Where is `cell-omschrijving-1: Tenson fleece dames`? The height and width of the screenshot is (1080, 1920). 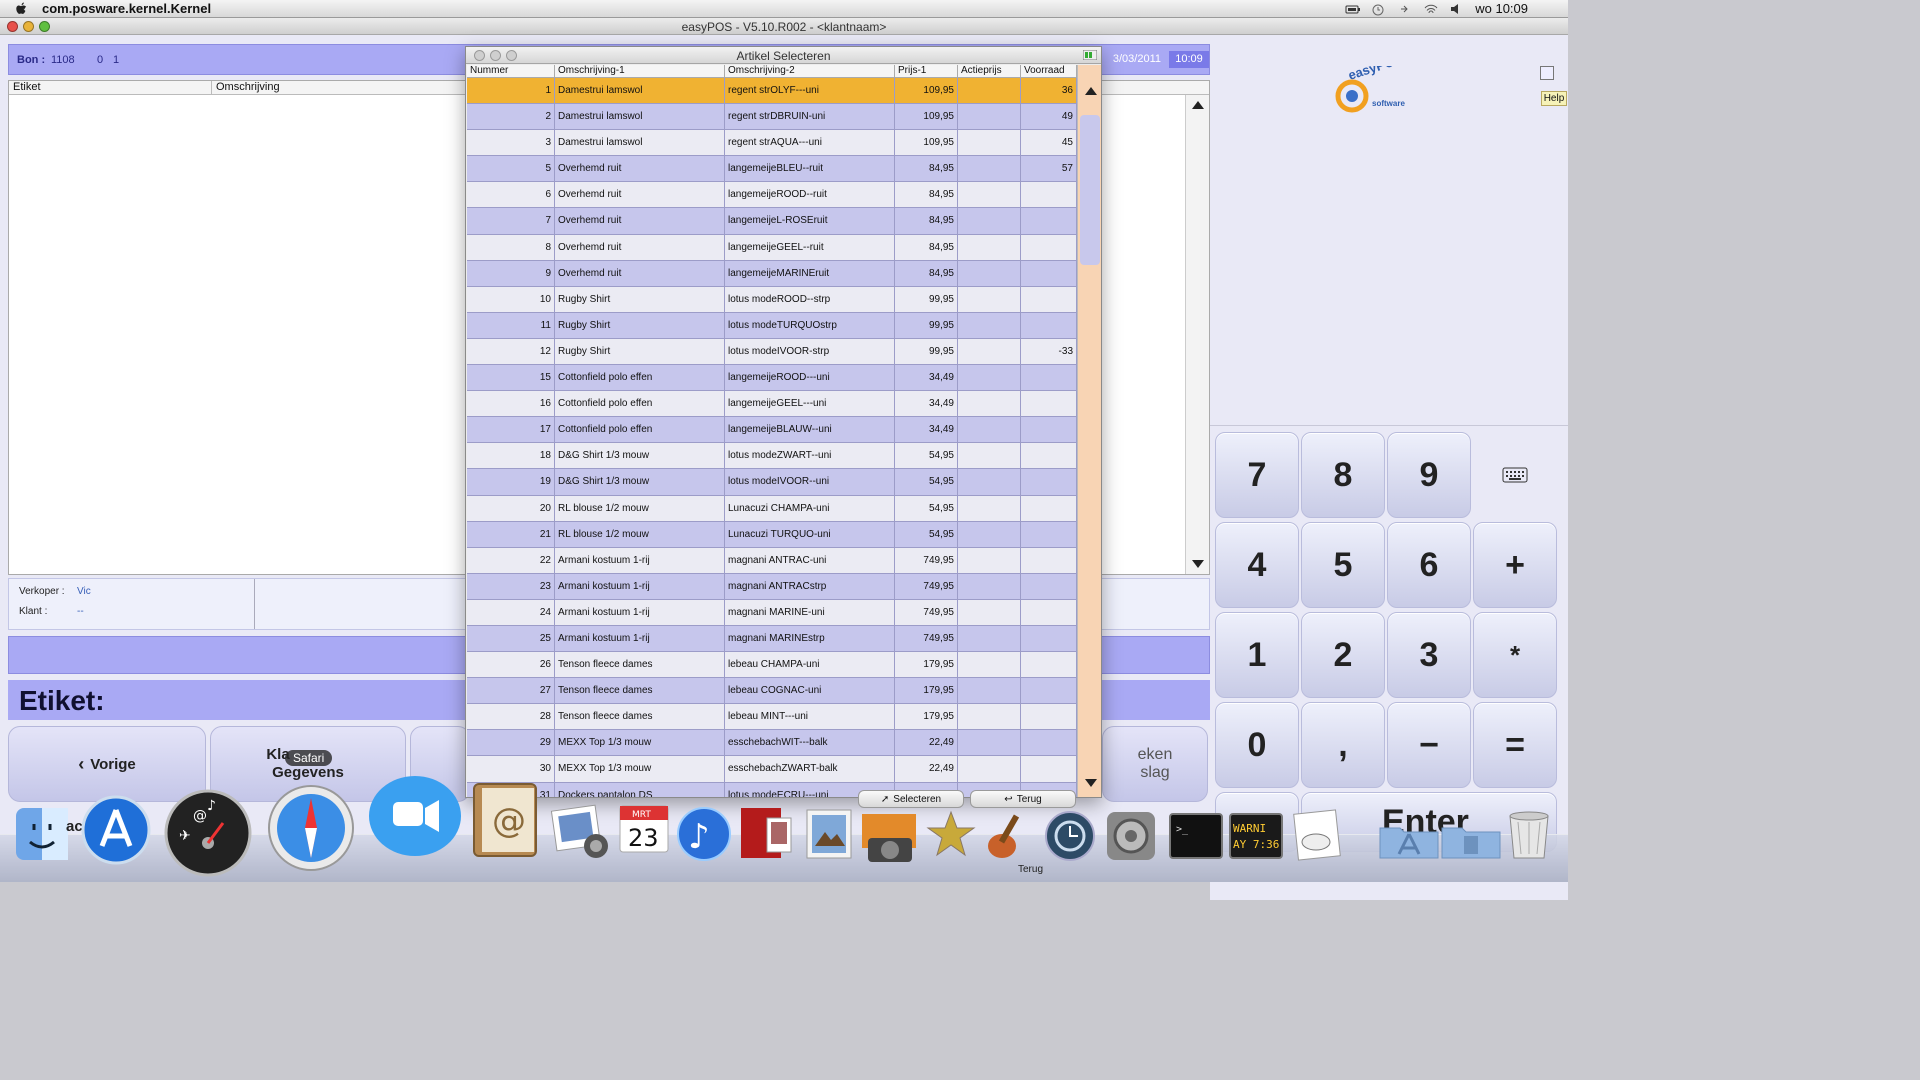
cell-omschrijving-1: Tenson fleece dames is located at coordinates (640, 691).